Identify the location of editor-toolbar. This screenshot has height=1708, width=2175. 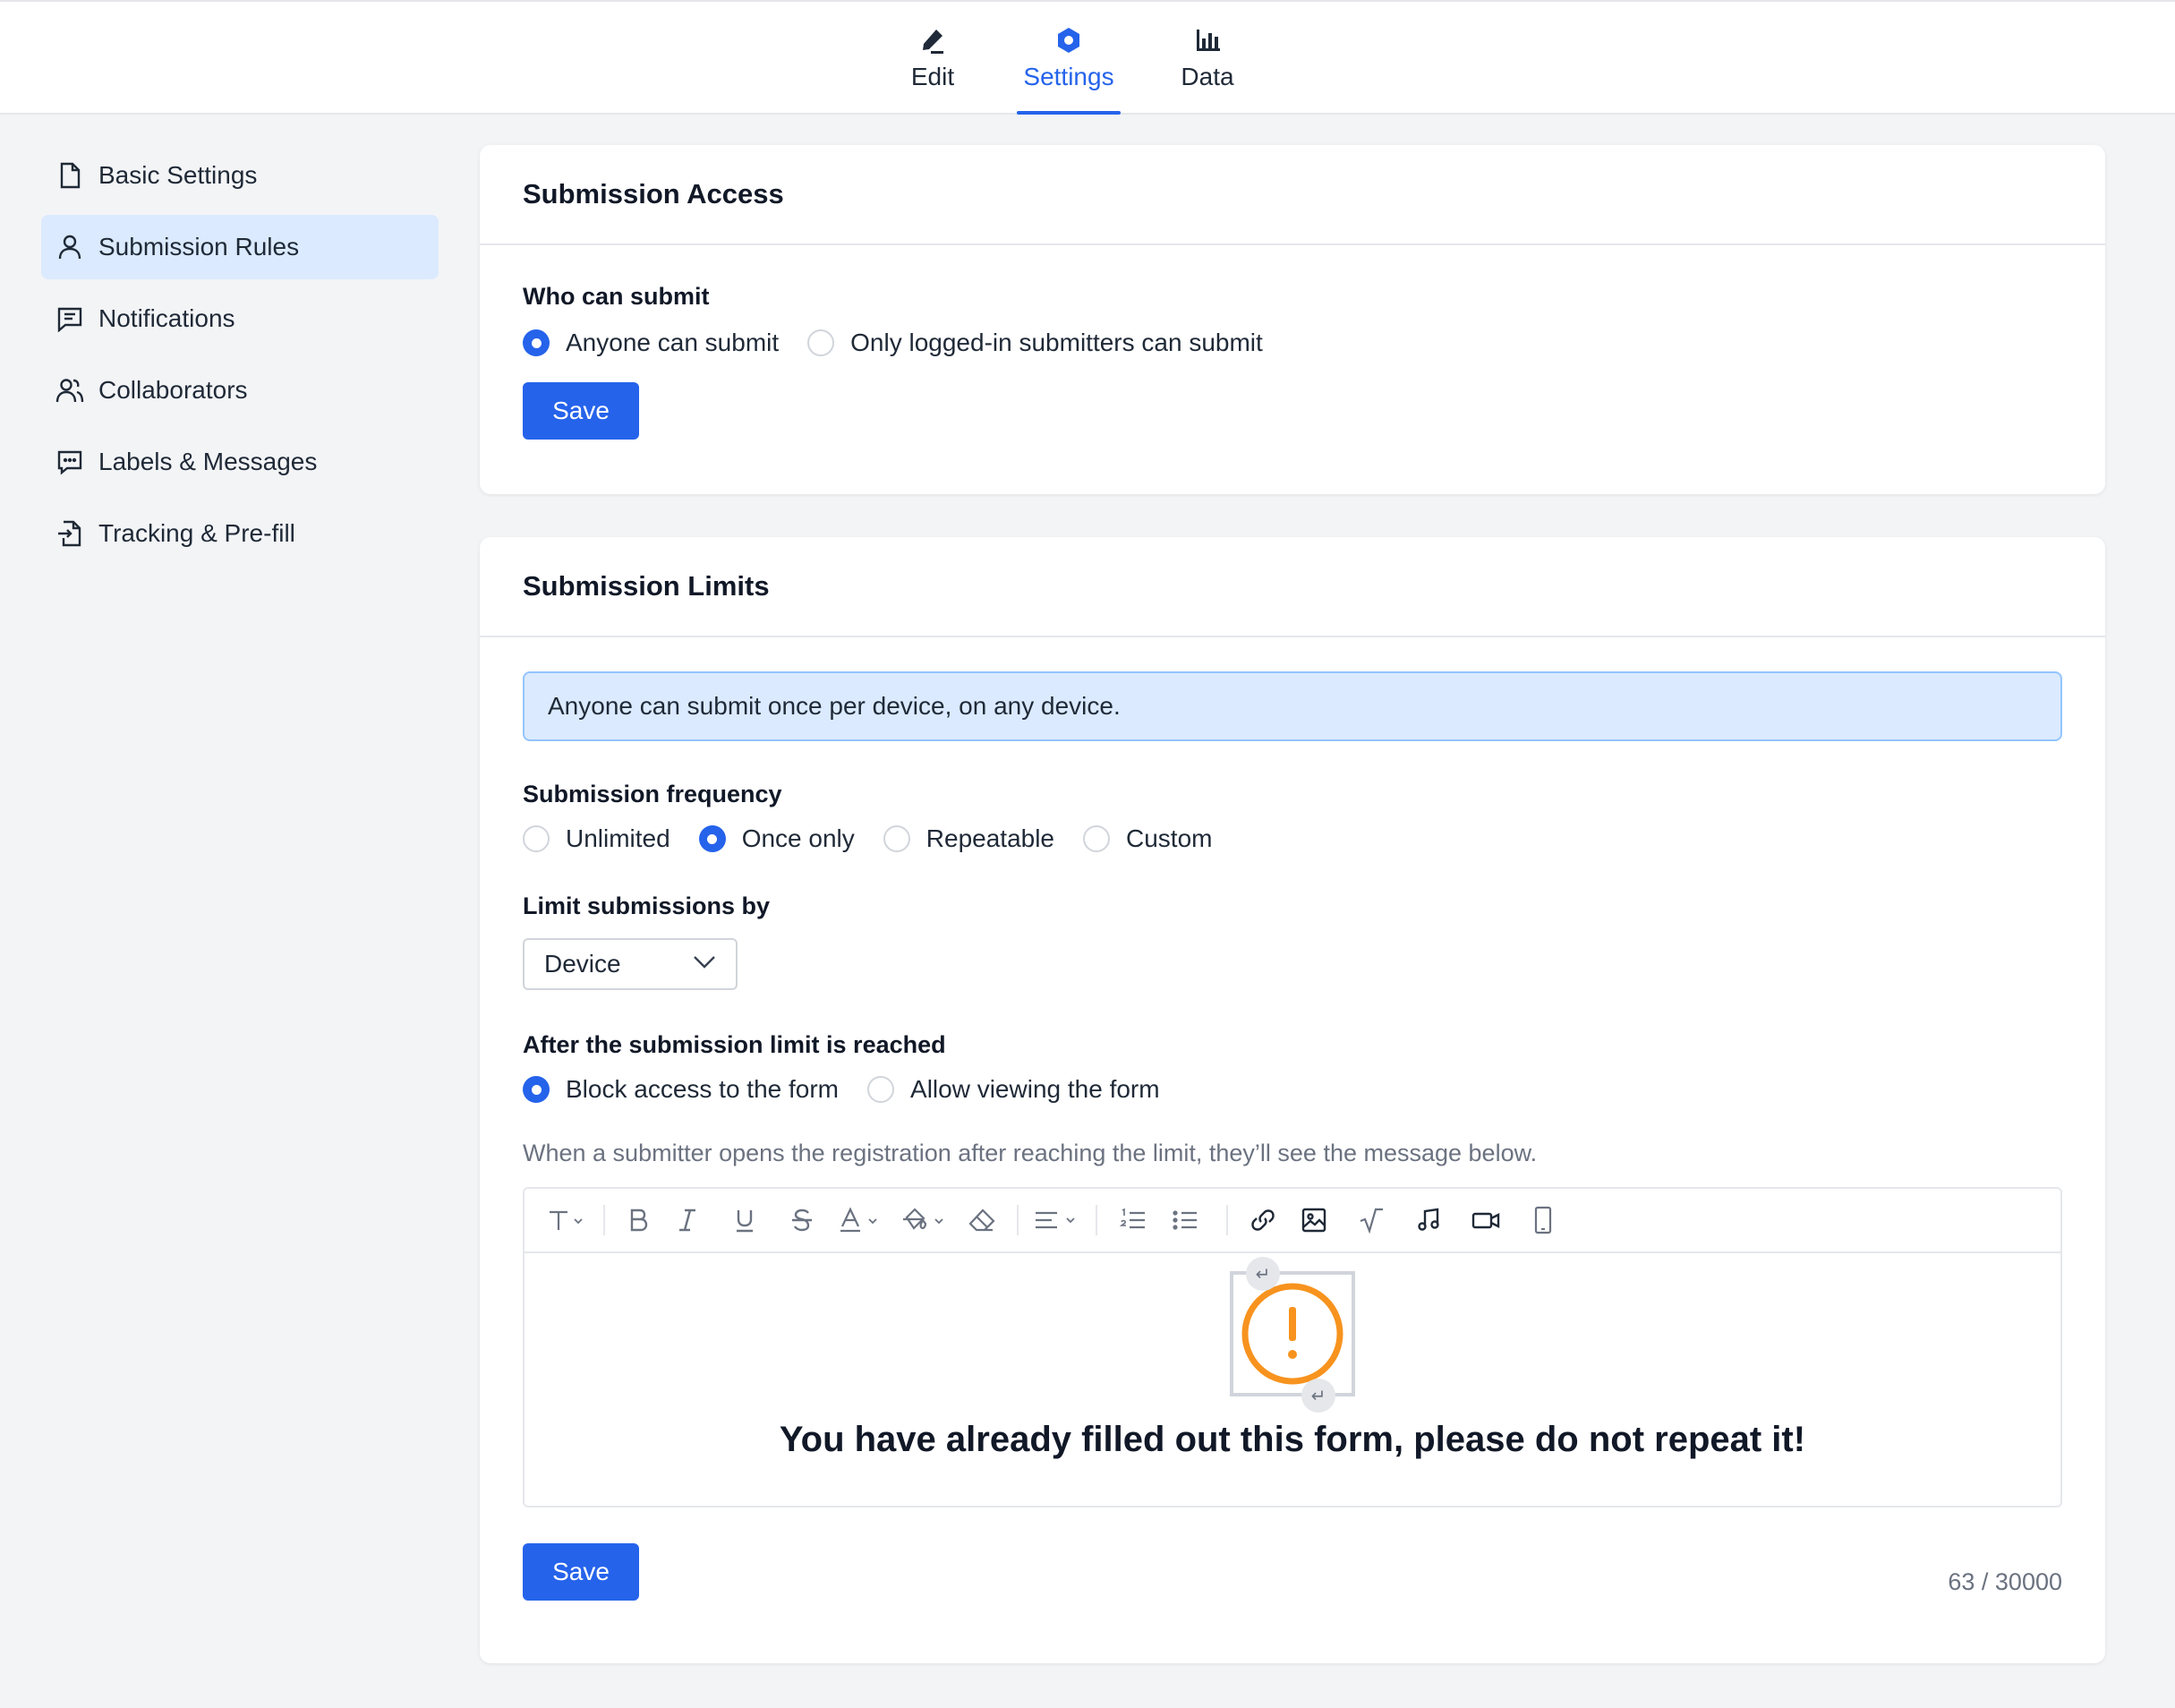
(1292, 1221).